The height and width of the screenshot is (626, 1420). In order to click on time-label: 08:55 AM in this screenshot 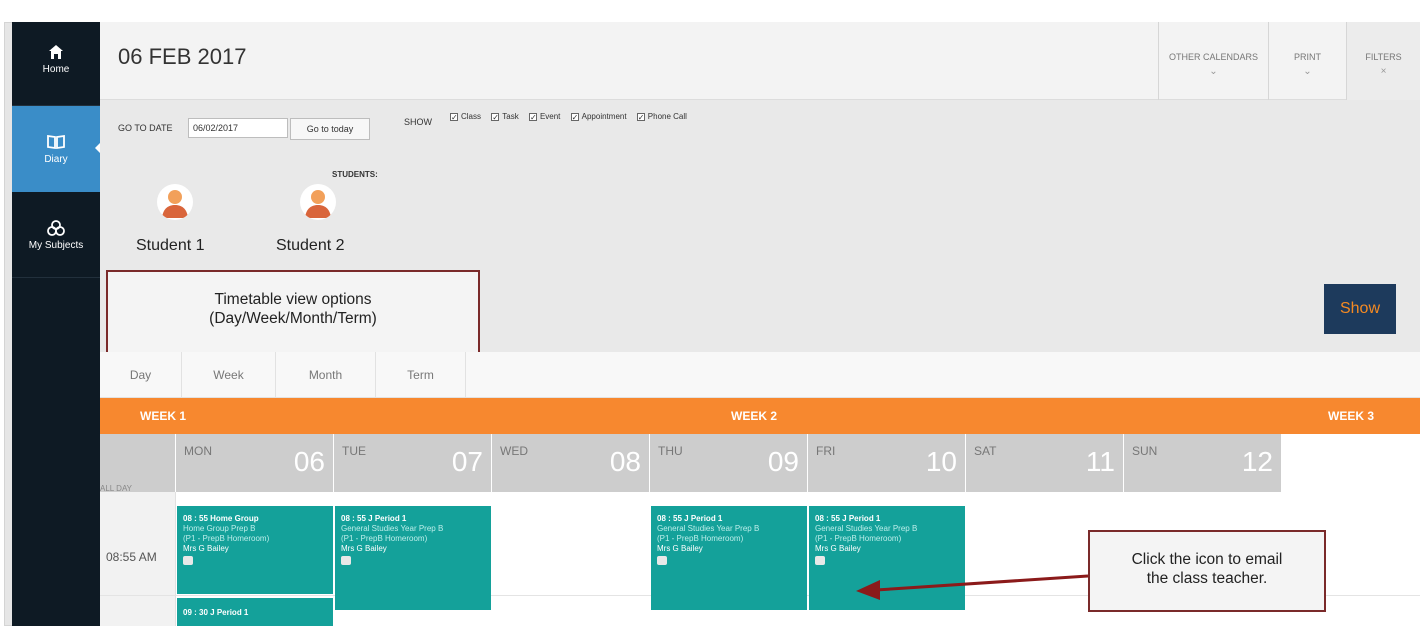, I will do `click(131, 557)`.